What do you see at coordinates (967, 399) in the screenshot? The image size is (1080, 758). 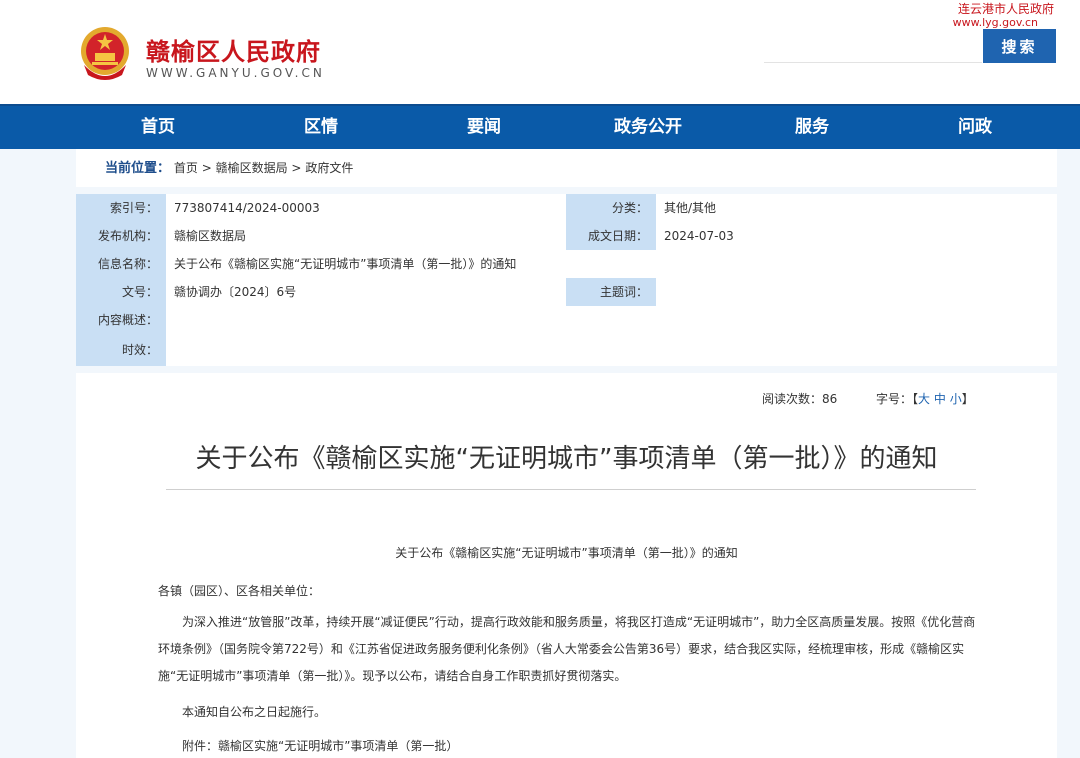 I see `font-size-bracket-close: 】` at bounding box center [967, 399].